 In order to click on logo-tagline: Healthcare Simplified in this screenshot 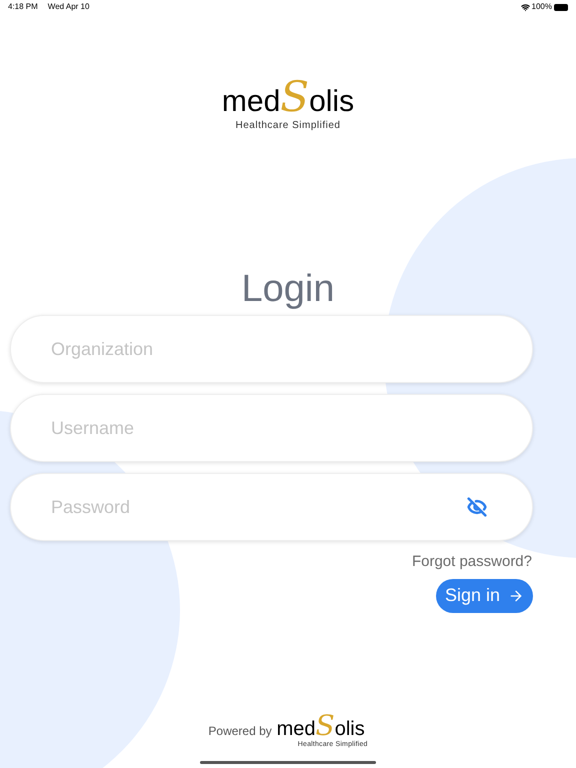, I will do `click(288, 126)`.